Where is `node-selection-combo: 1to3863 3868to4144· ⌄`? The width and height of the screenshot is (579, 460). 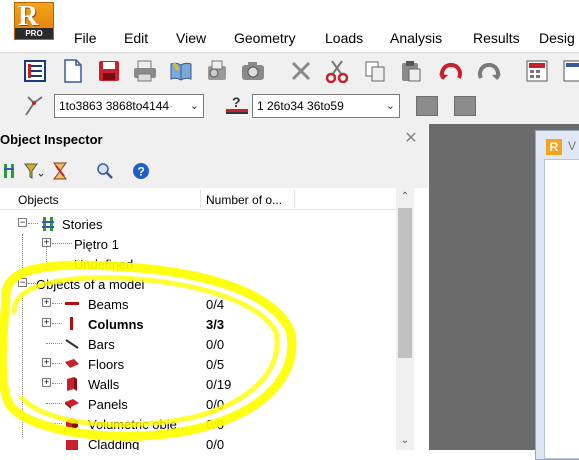 node-selection-combo: 1to3863 3868to4144· ⌄ is located at coordinates (129, 106).